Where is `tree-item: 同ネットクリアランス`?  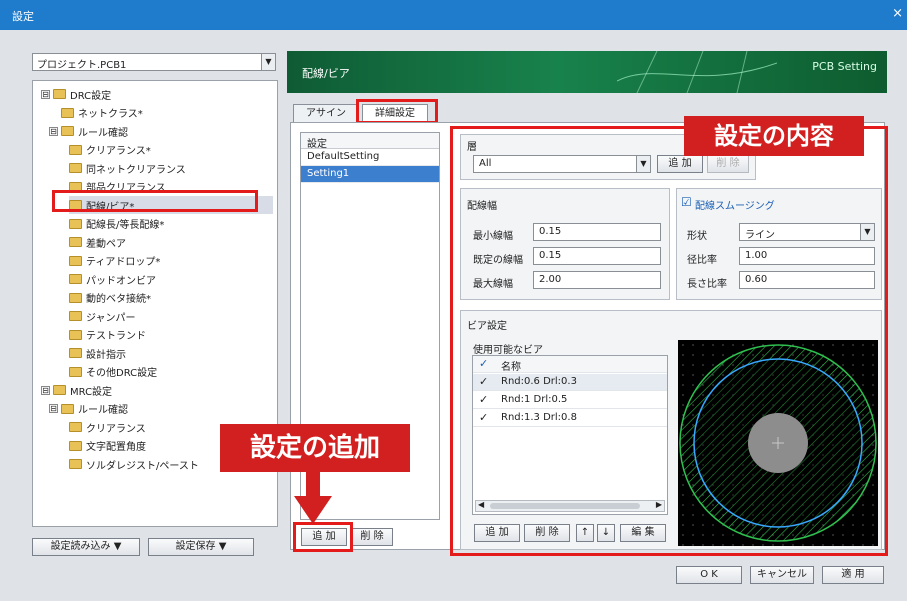 tree-item: 同ネットクリアランス is located at coordinates (171, 168).